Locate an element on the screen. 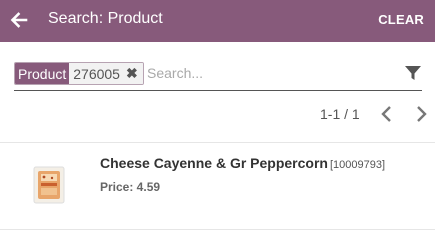 This screenshot has height=244, width=435. back-button is located at coordinates (19, 20).